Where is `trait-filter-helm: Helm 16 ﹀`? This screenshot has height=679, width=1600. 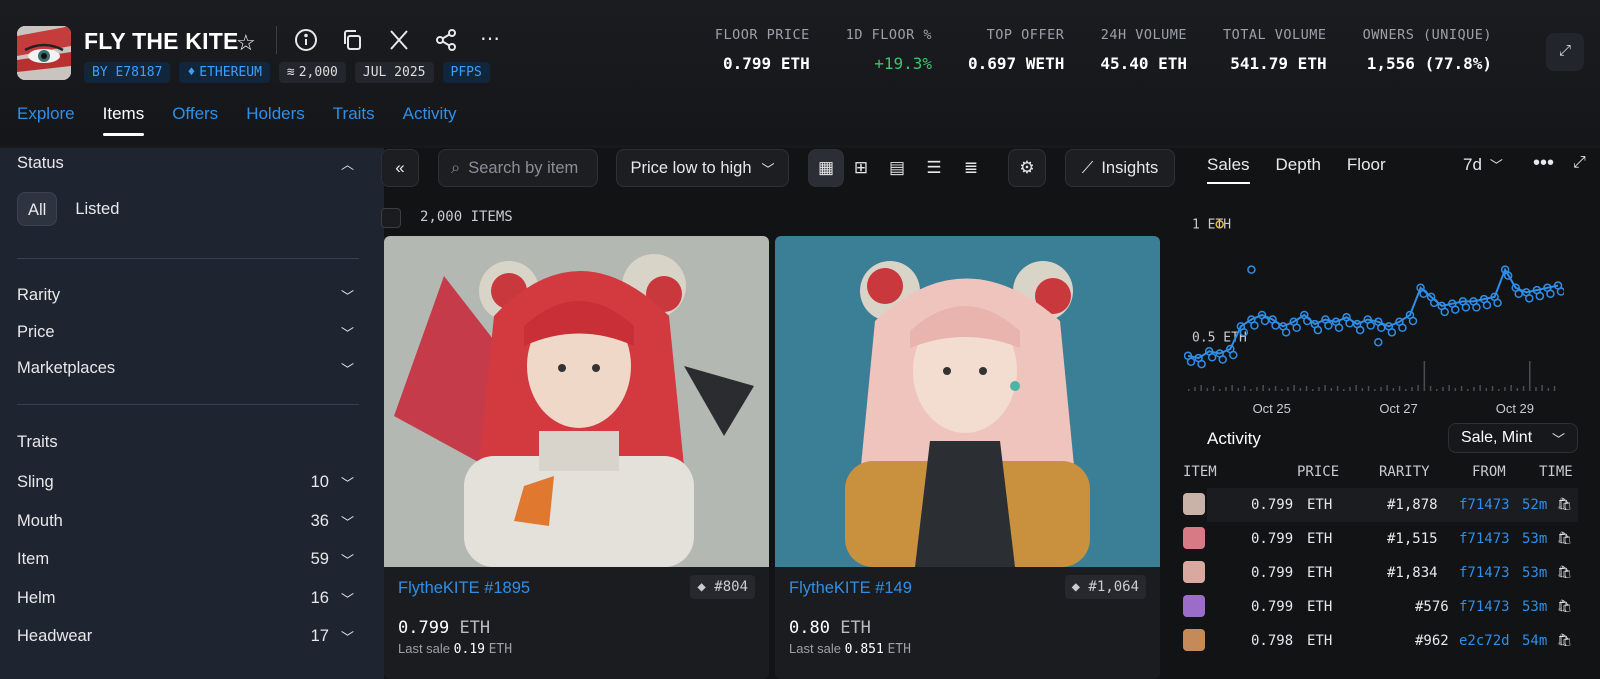 trait-filter-helm: Helm 16 ﹀ is located at coordinates (185, 598).